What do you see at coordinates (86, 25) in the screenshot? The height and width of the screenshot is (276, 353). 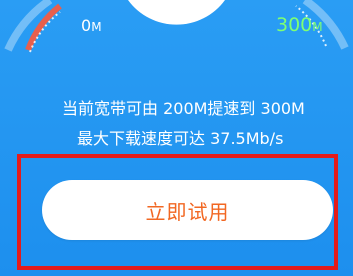 I see `gauge-min-value: 0` at bounding box center [86, 25].